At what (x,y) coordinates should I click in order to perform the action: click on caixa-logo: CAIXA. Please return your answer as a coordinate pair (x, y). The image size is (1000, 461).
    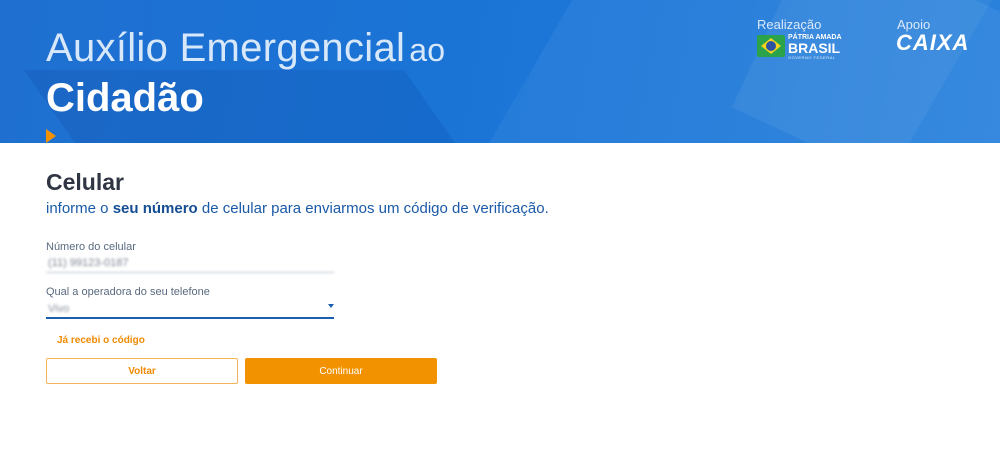
    Looking at the image, I should click on (933, 42).